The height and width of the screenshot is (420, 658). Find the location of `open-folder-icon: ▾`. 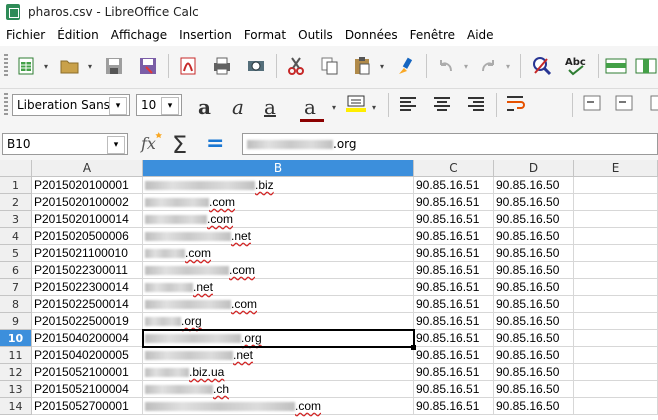

open-folder-icon: ▾ is located at coordinates (75, 66).